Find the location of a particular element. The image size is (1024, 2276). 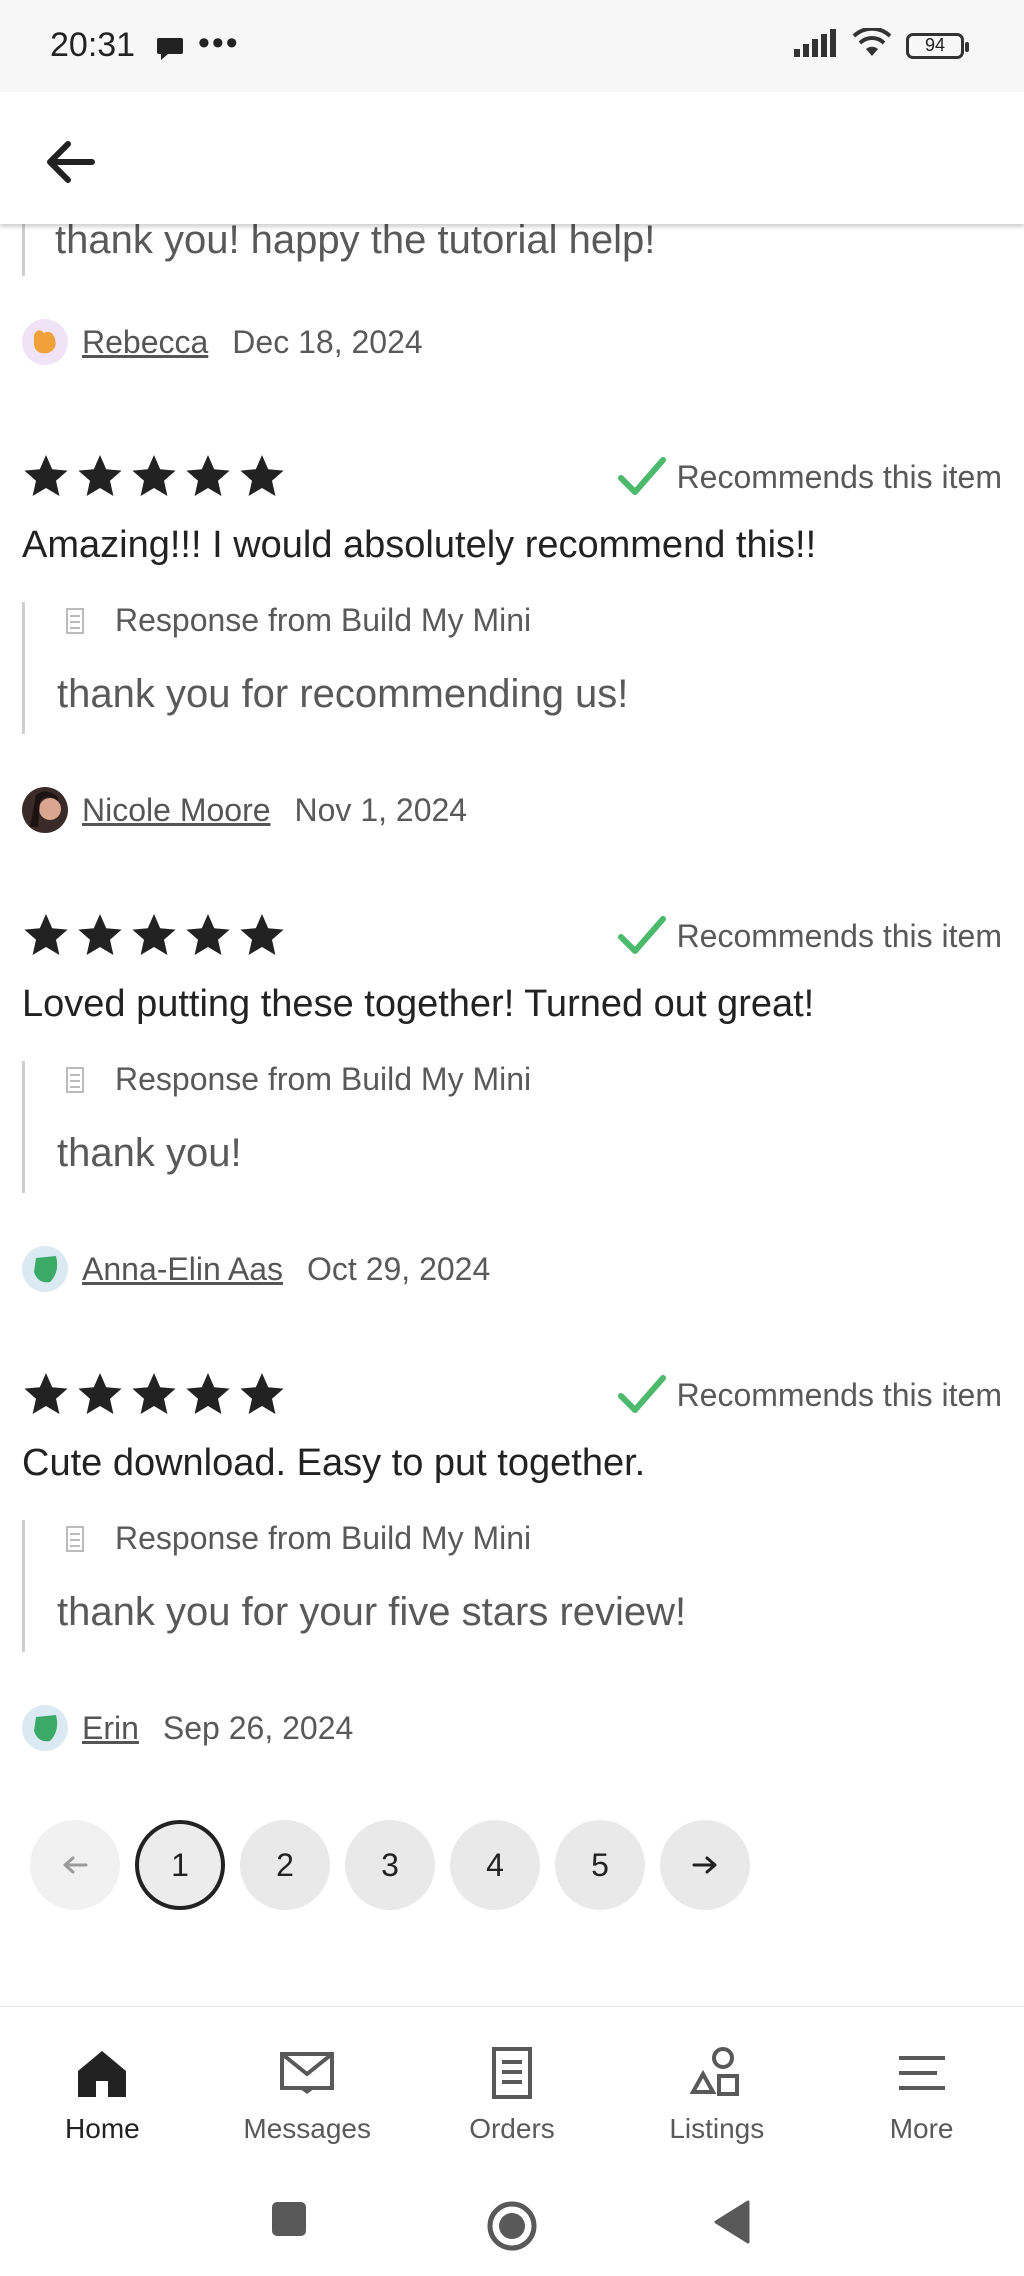

battery-icon: 94 is located at coordinates (937, 45).